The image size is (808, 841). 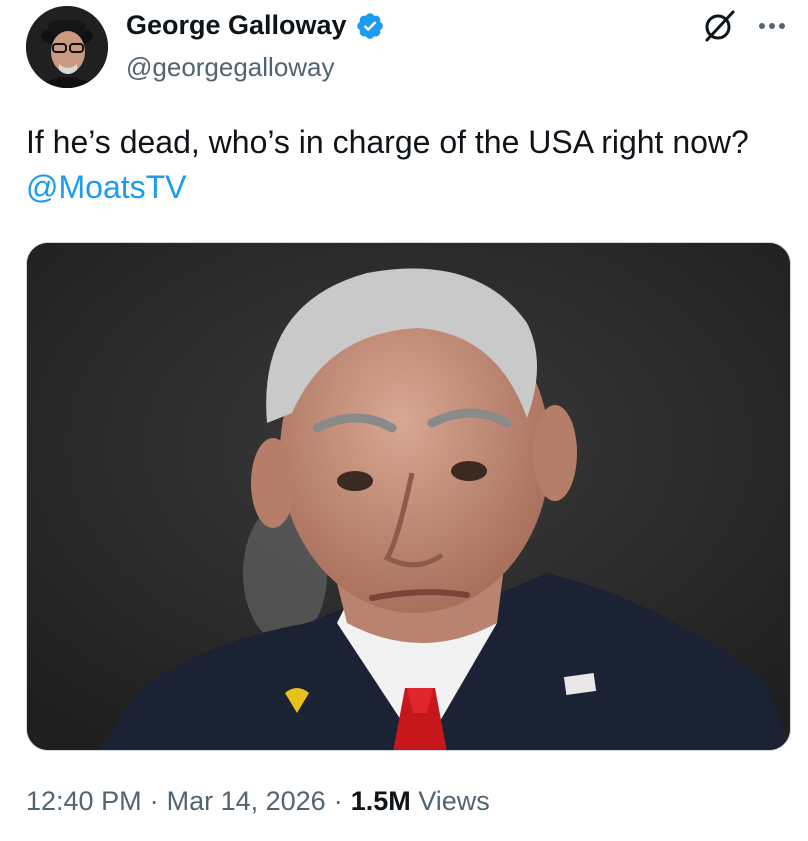 What do you see at coordinates (236, 25) in the screenshot?
I see `author-name: George Galloway` at bounding box center [236, 25].